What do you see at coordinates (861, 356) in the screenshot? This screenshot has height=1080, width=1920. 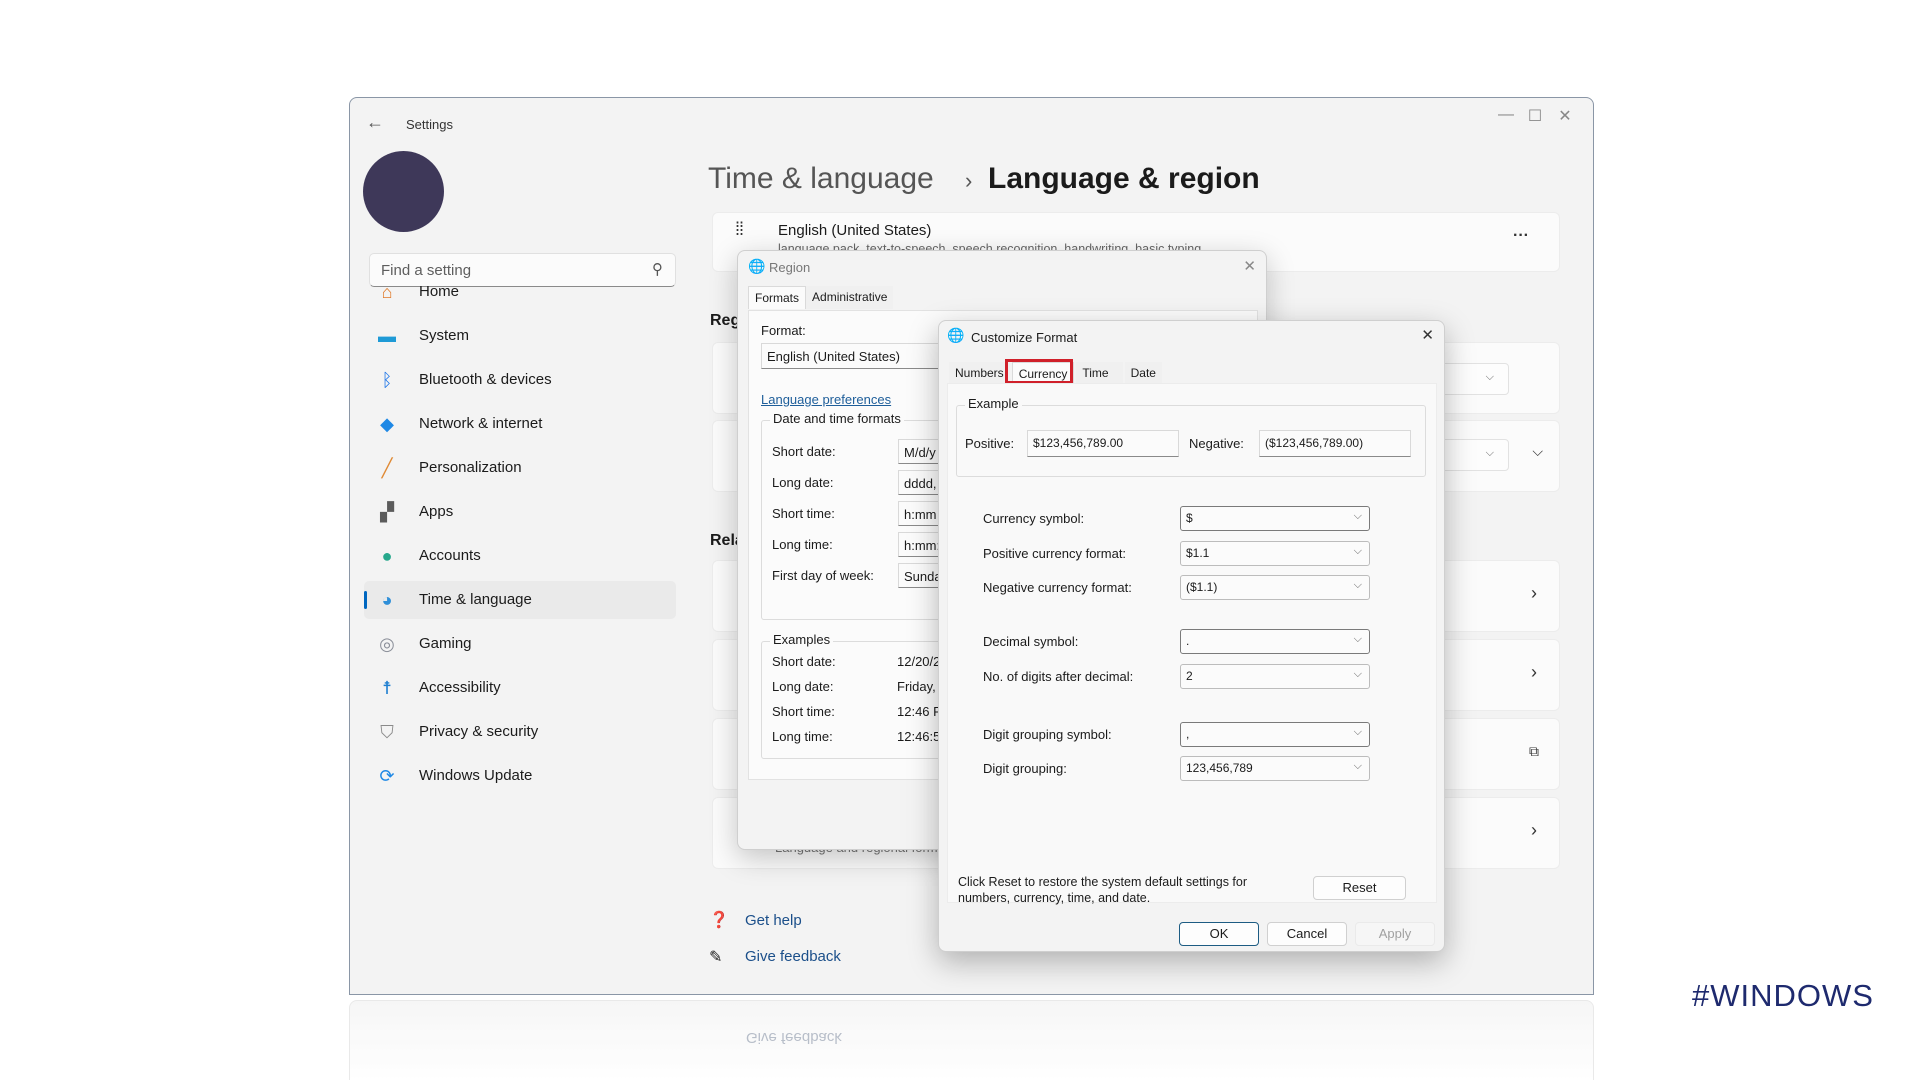 I see `format-select: English (United States)` at bounding box center [861, 356].